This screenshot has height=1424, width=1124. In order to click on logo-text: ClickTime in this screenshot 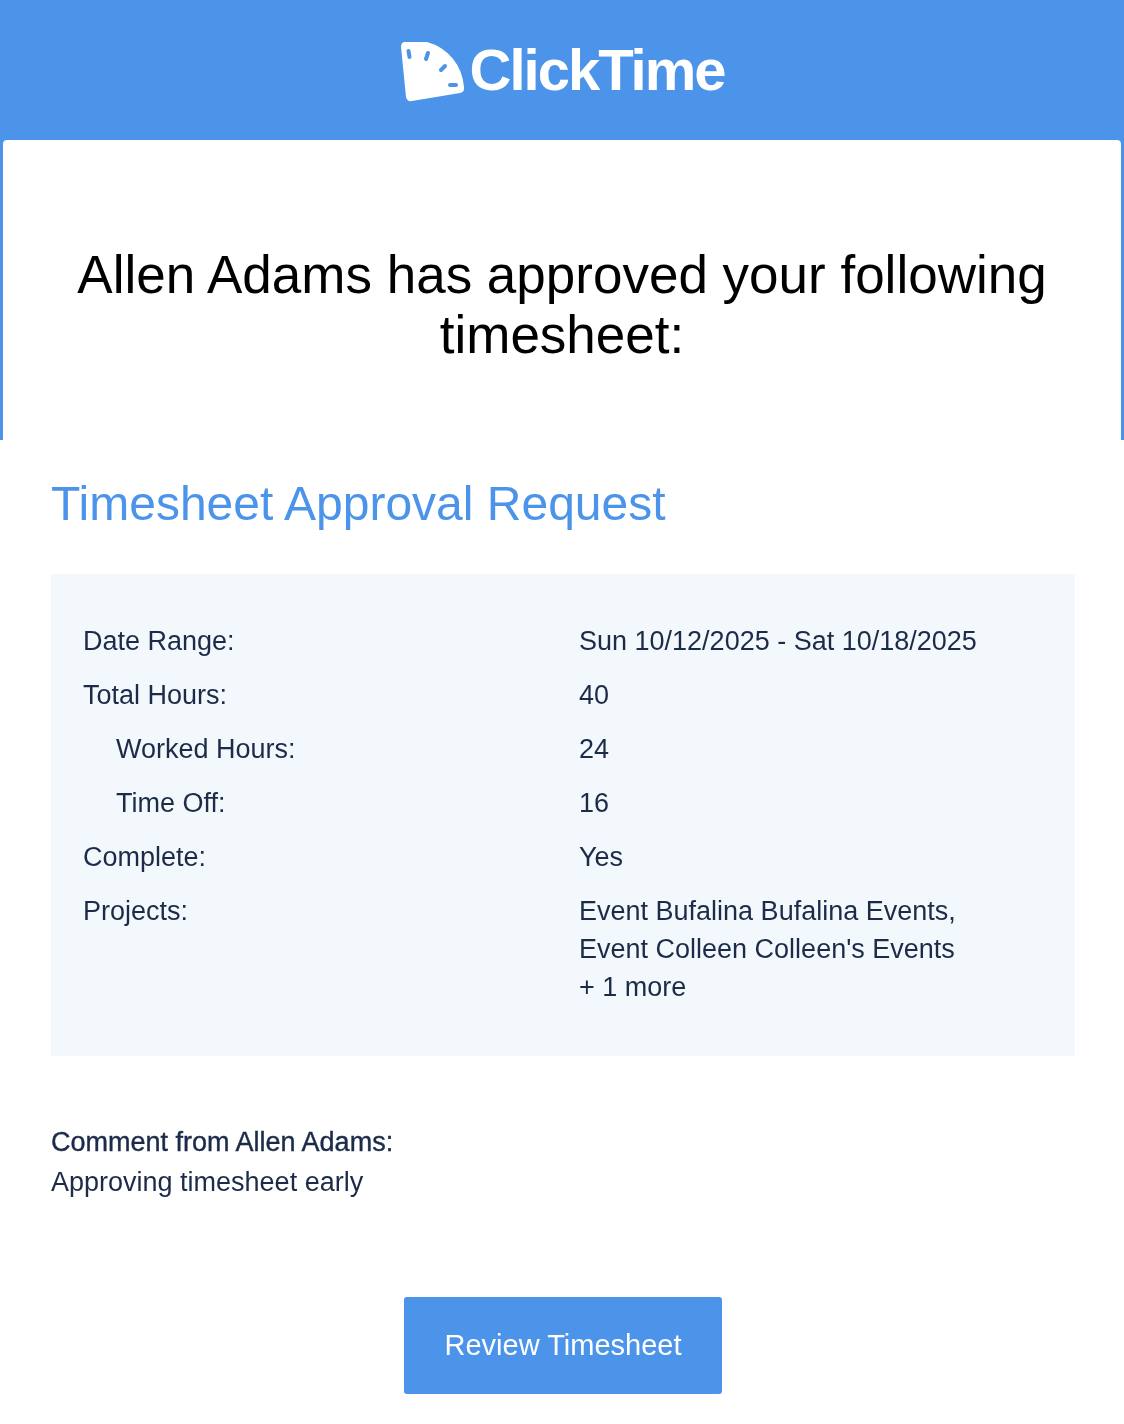, I will do `click(597, 70)`.